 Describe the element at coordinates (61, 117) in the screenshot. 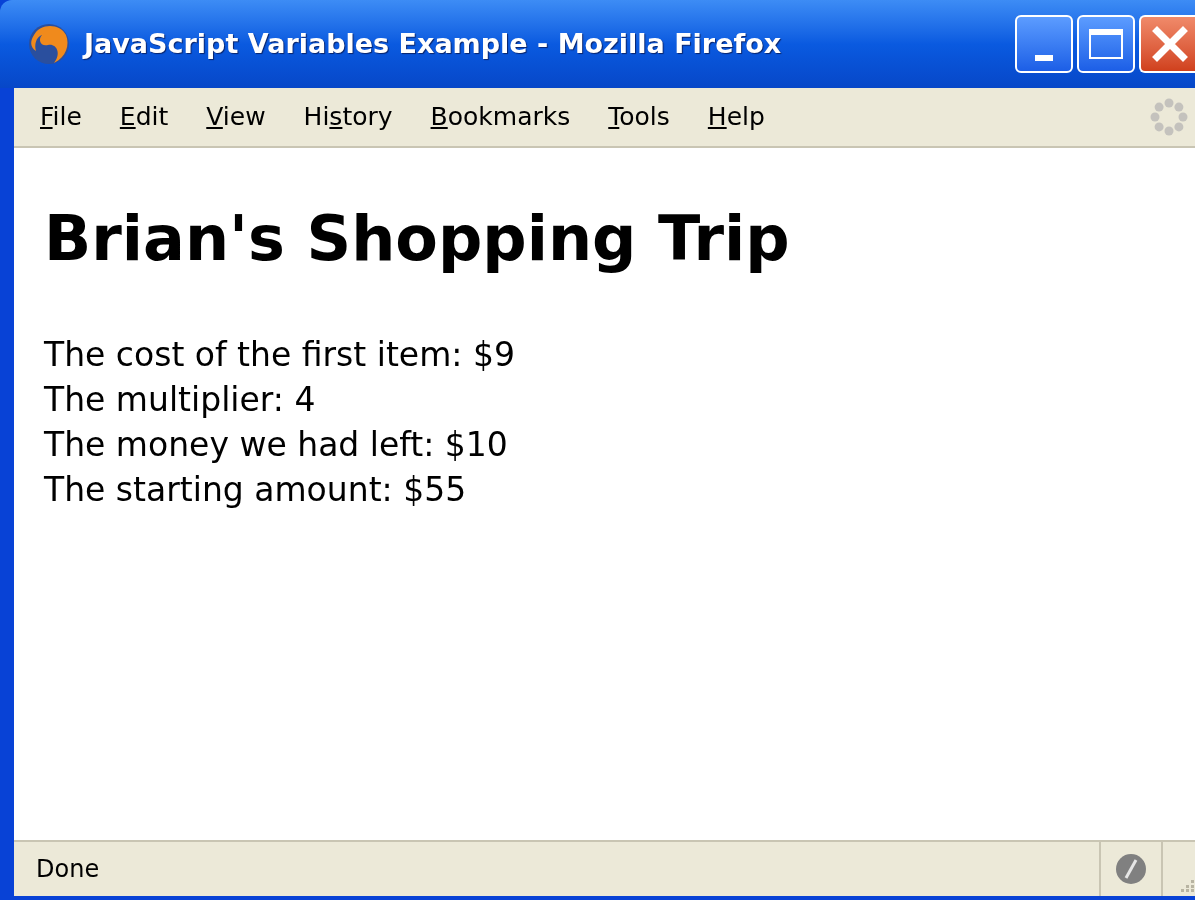

I see `menu-item: File` at that location.